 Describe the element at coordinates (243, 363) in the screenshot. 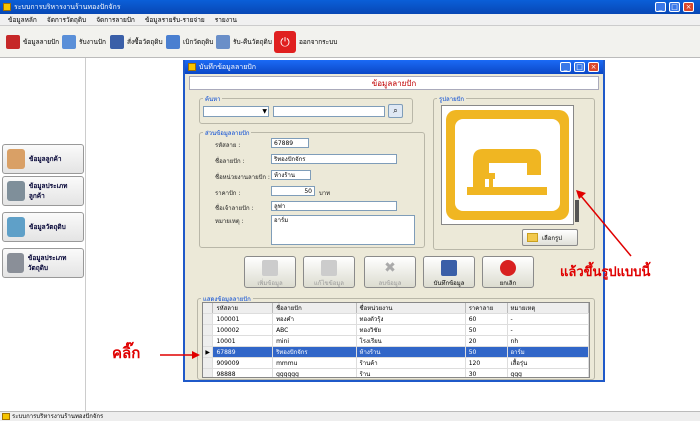

I see `table-cell: 909009` at that location.